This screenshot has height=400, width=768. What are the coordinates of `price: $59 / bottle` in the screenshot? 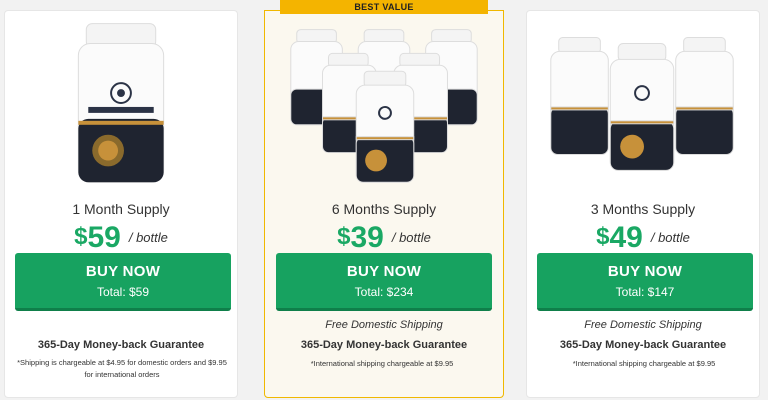 It's located at (121, 238).